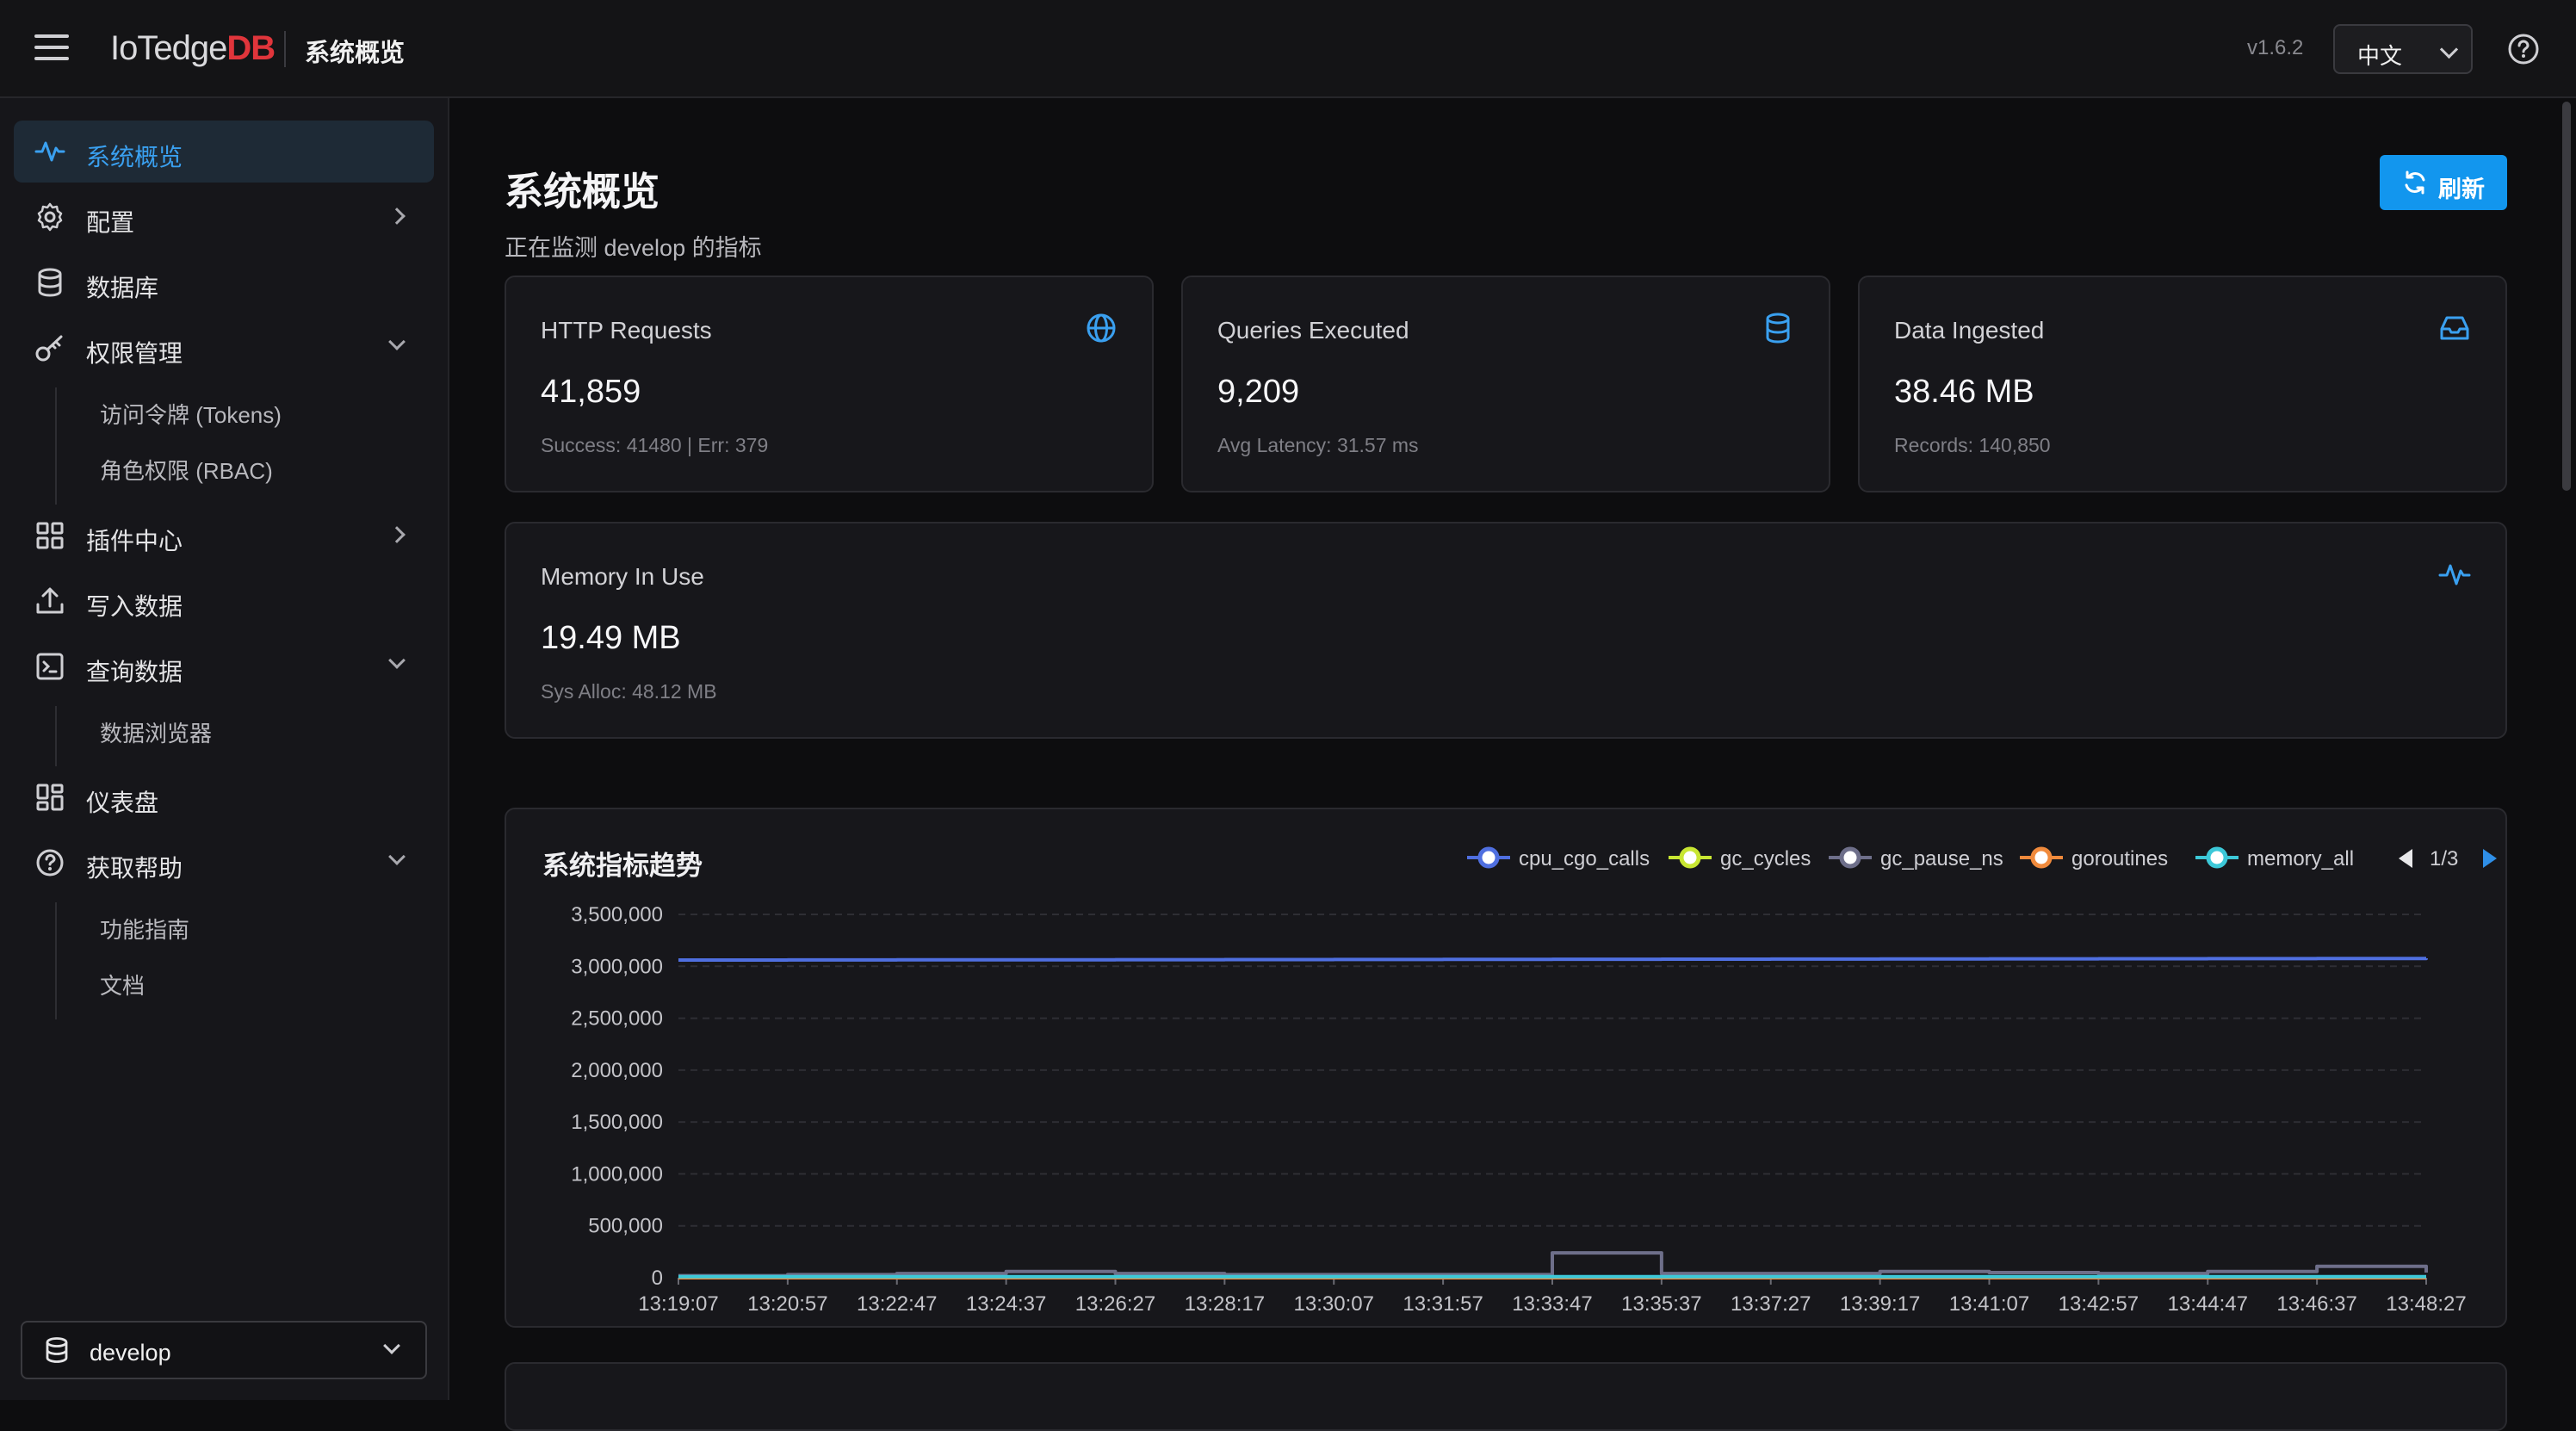 This screenshot has height=1431, width=2576. What do you see at coordinates (2567, 296) in the screenshot?
I see `page-scrollbar` at bounding box center [2567, 296].